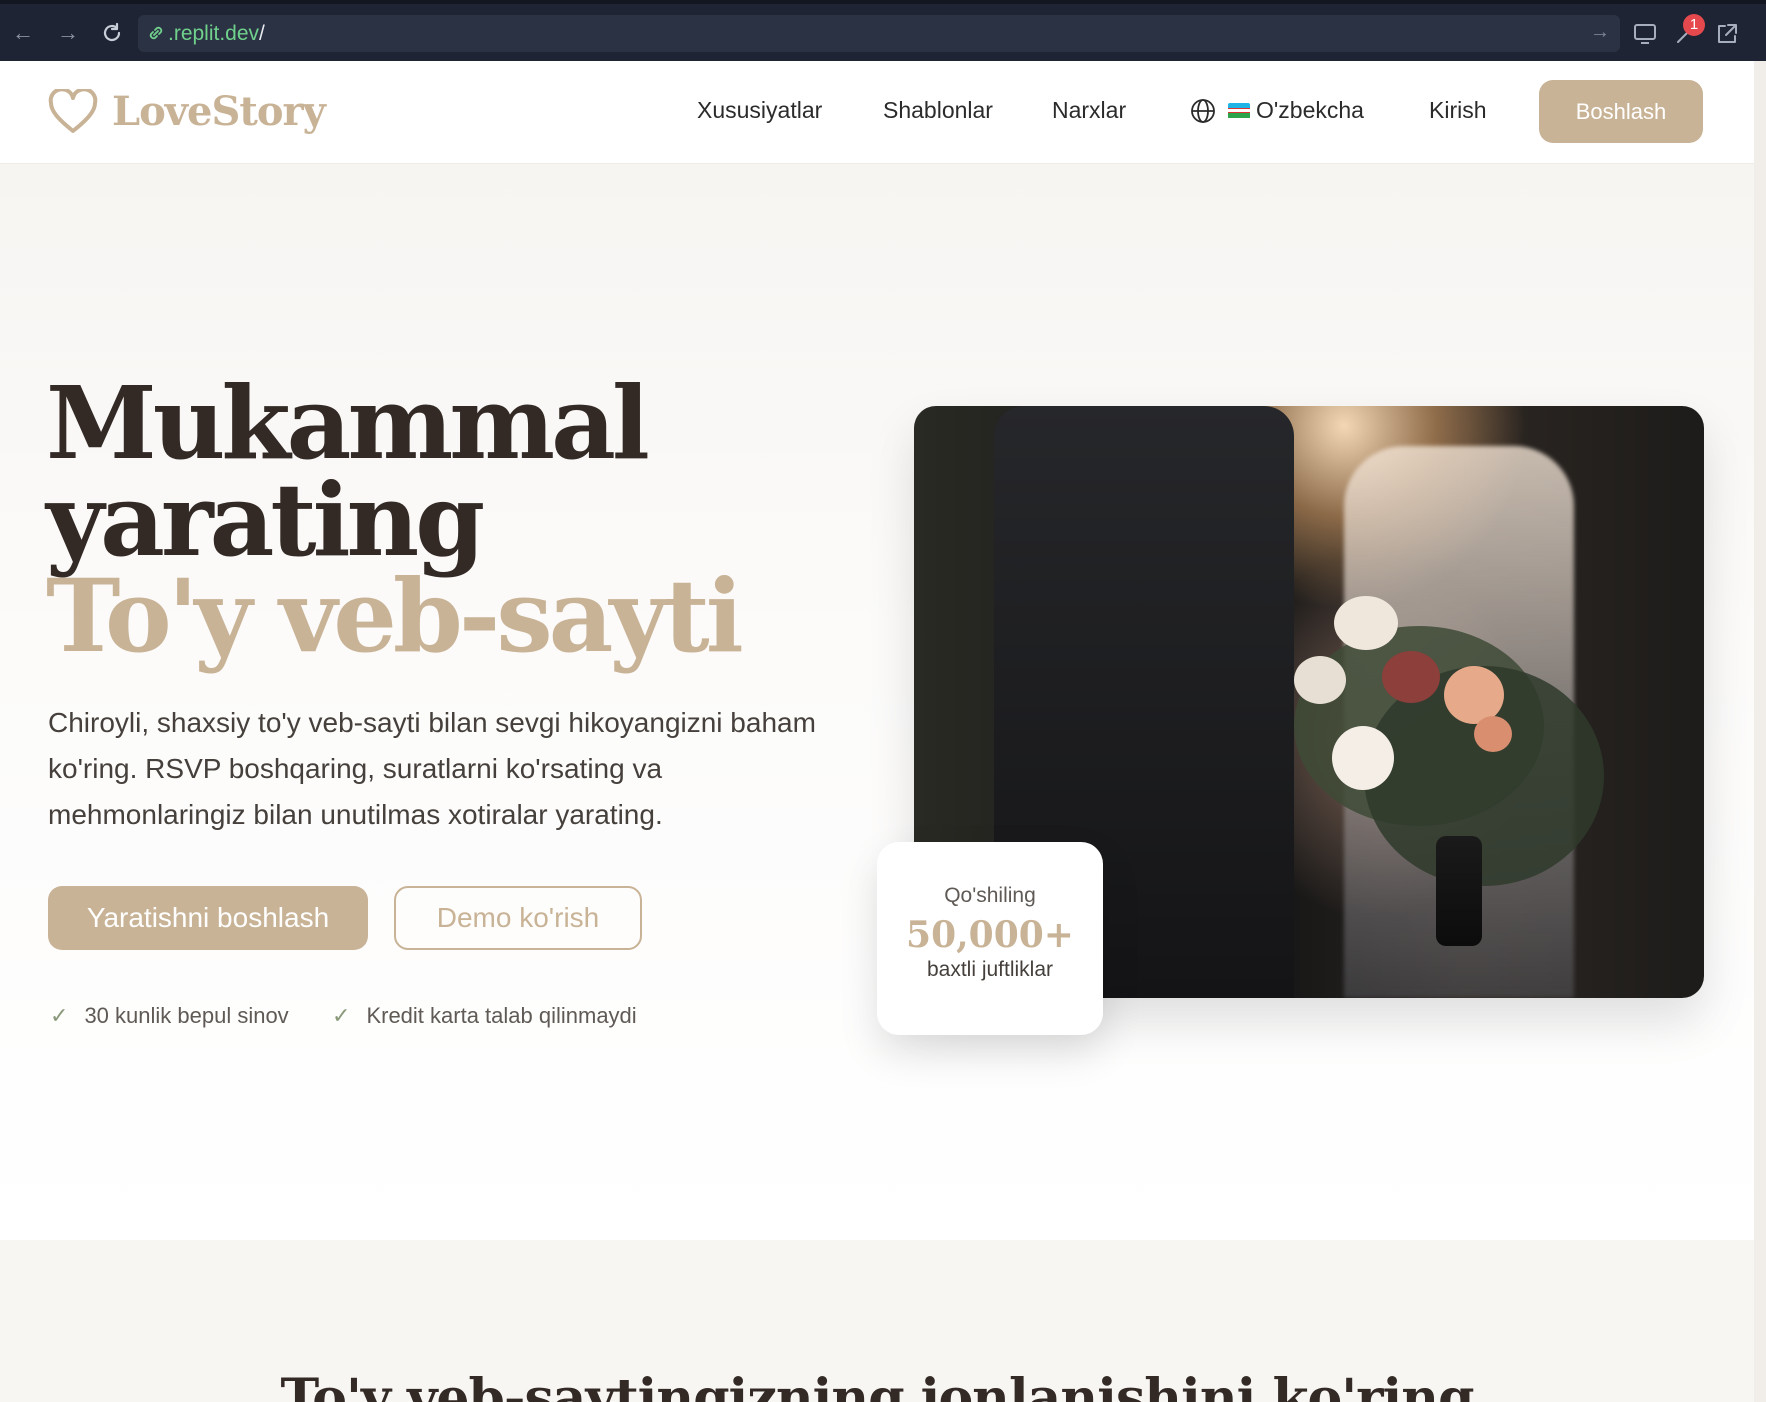 Image resolution: width=1766 pixels, height=1402 pixels. I want to click on url-path: /, so click(262, 33).